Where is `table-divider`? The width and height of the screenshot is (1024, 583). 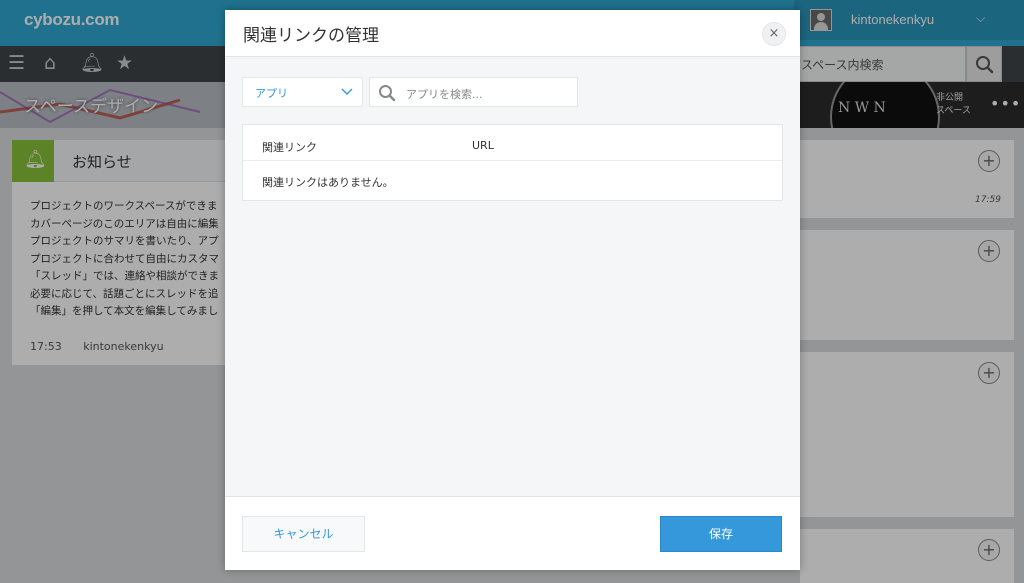
table-divider is located at coordinates (512, 160).